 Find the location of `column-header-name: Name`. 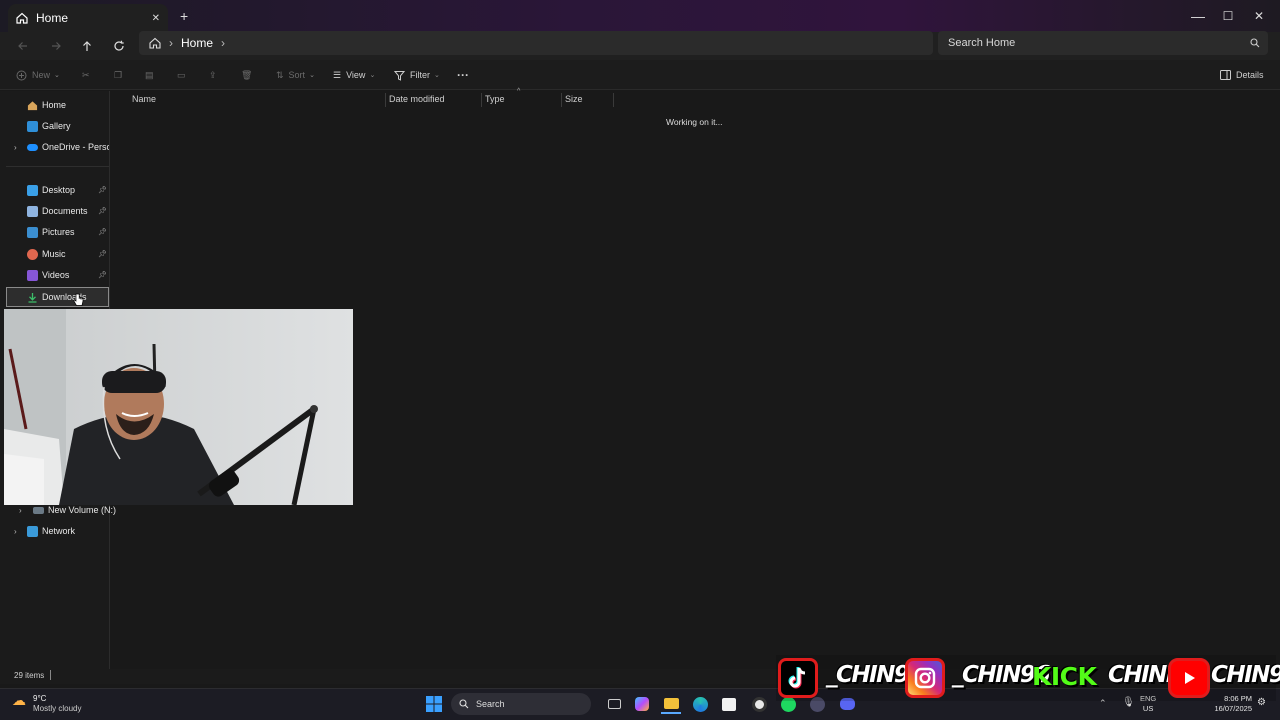

column-header-name: Name is located at coordinates (257, 100).